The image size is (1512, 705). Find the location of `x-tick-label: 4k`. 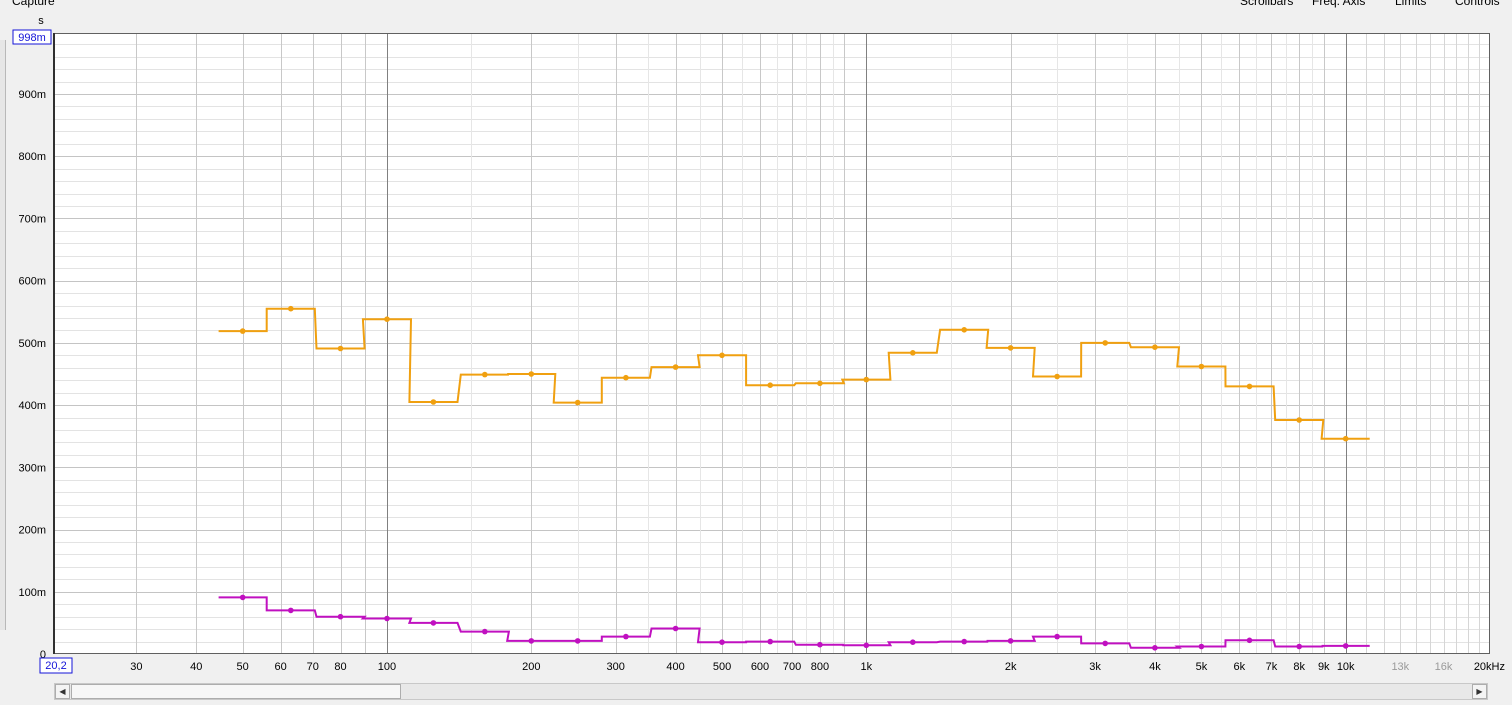

x-tick-label: 4k is located at coordinates (1155, 667).